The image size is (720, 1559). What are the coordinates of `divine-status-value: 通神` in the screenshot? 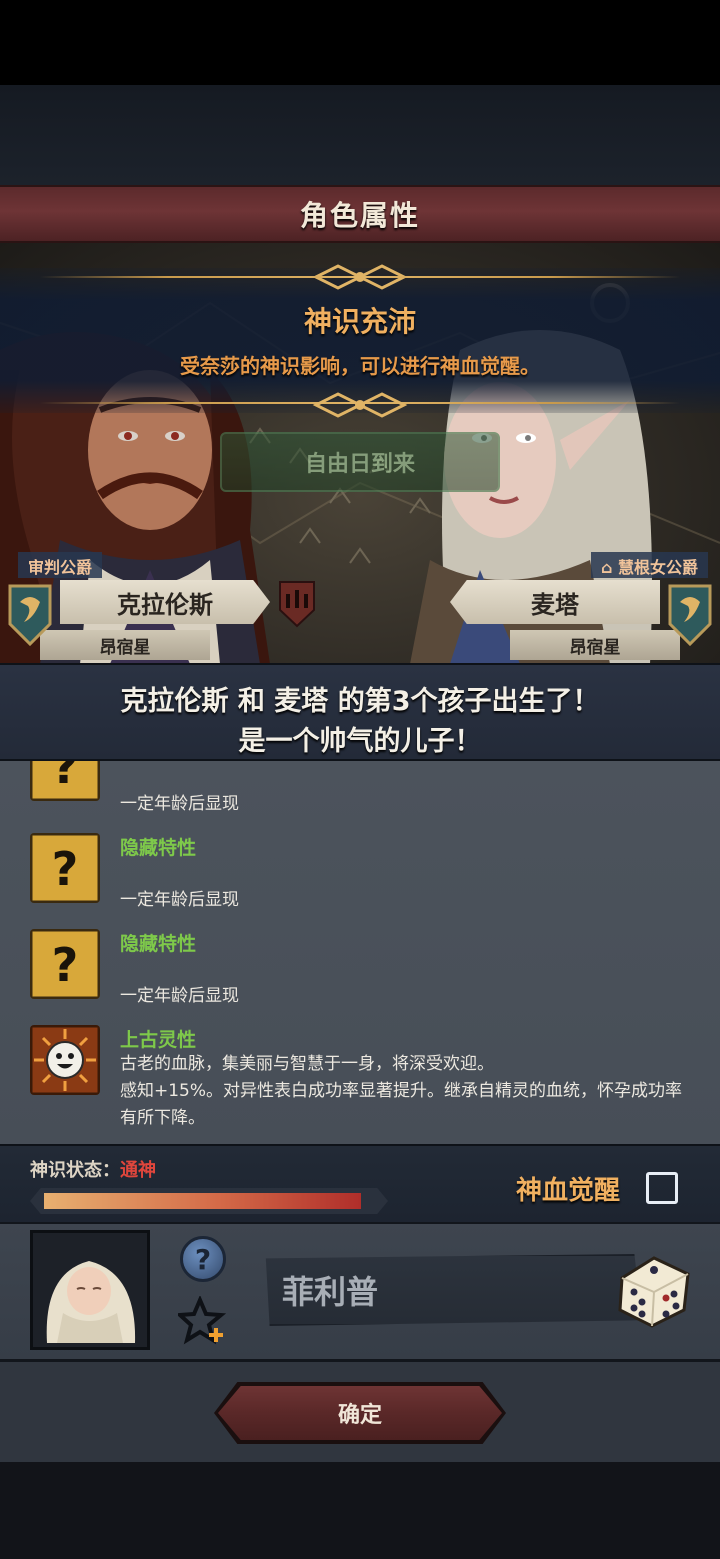 It's located at (138, 1170).